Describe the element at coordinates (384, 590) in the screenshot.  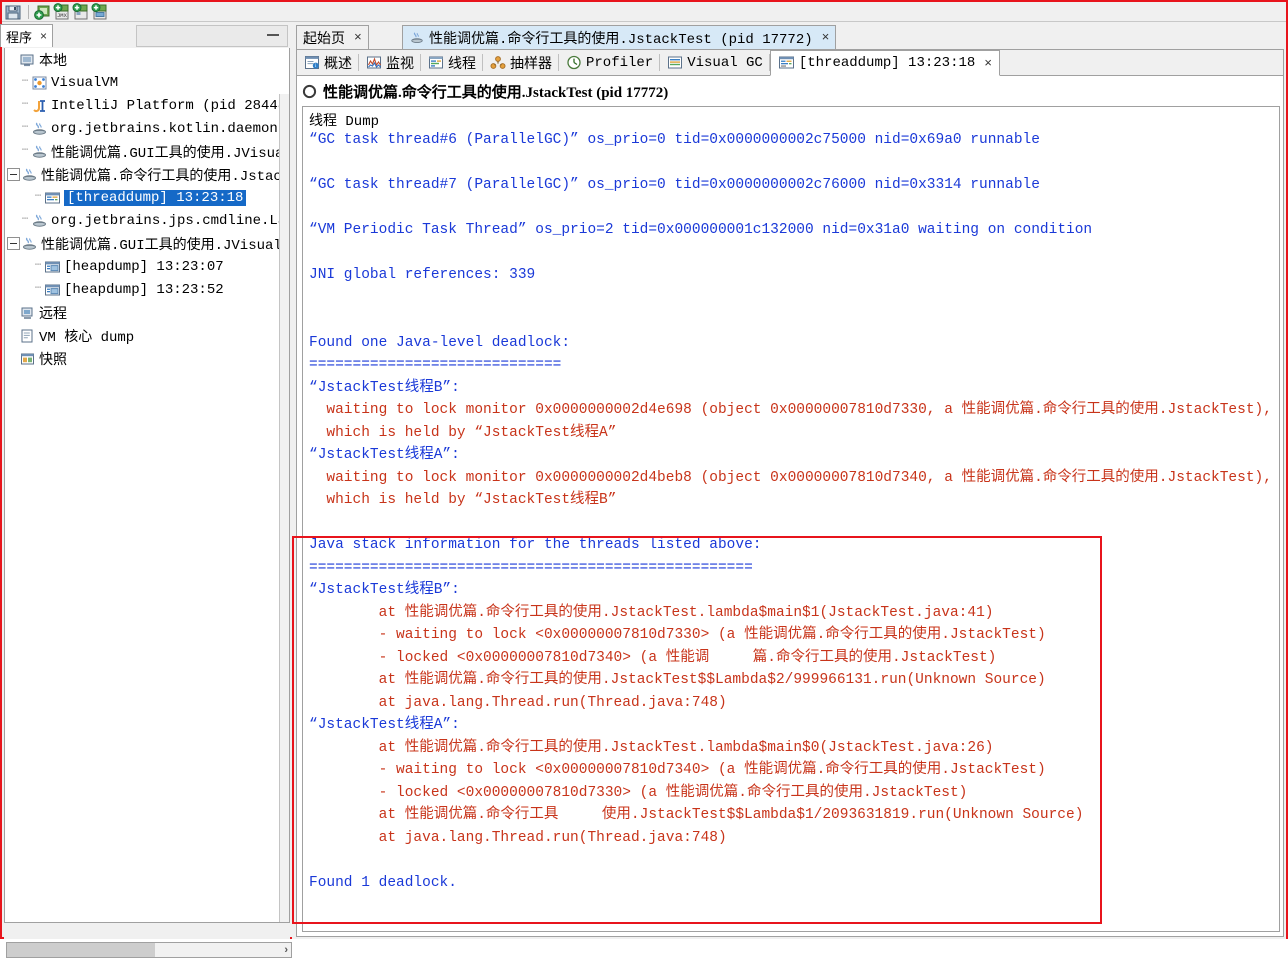
I see `thread-dump-segment: “JstackTest线程B”:` at that location.